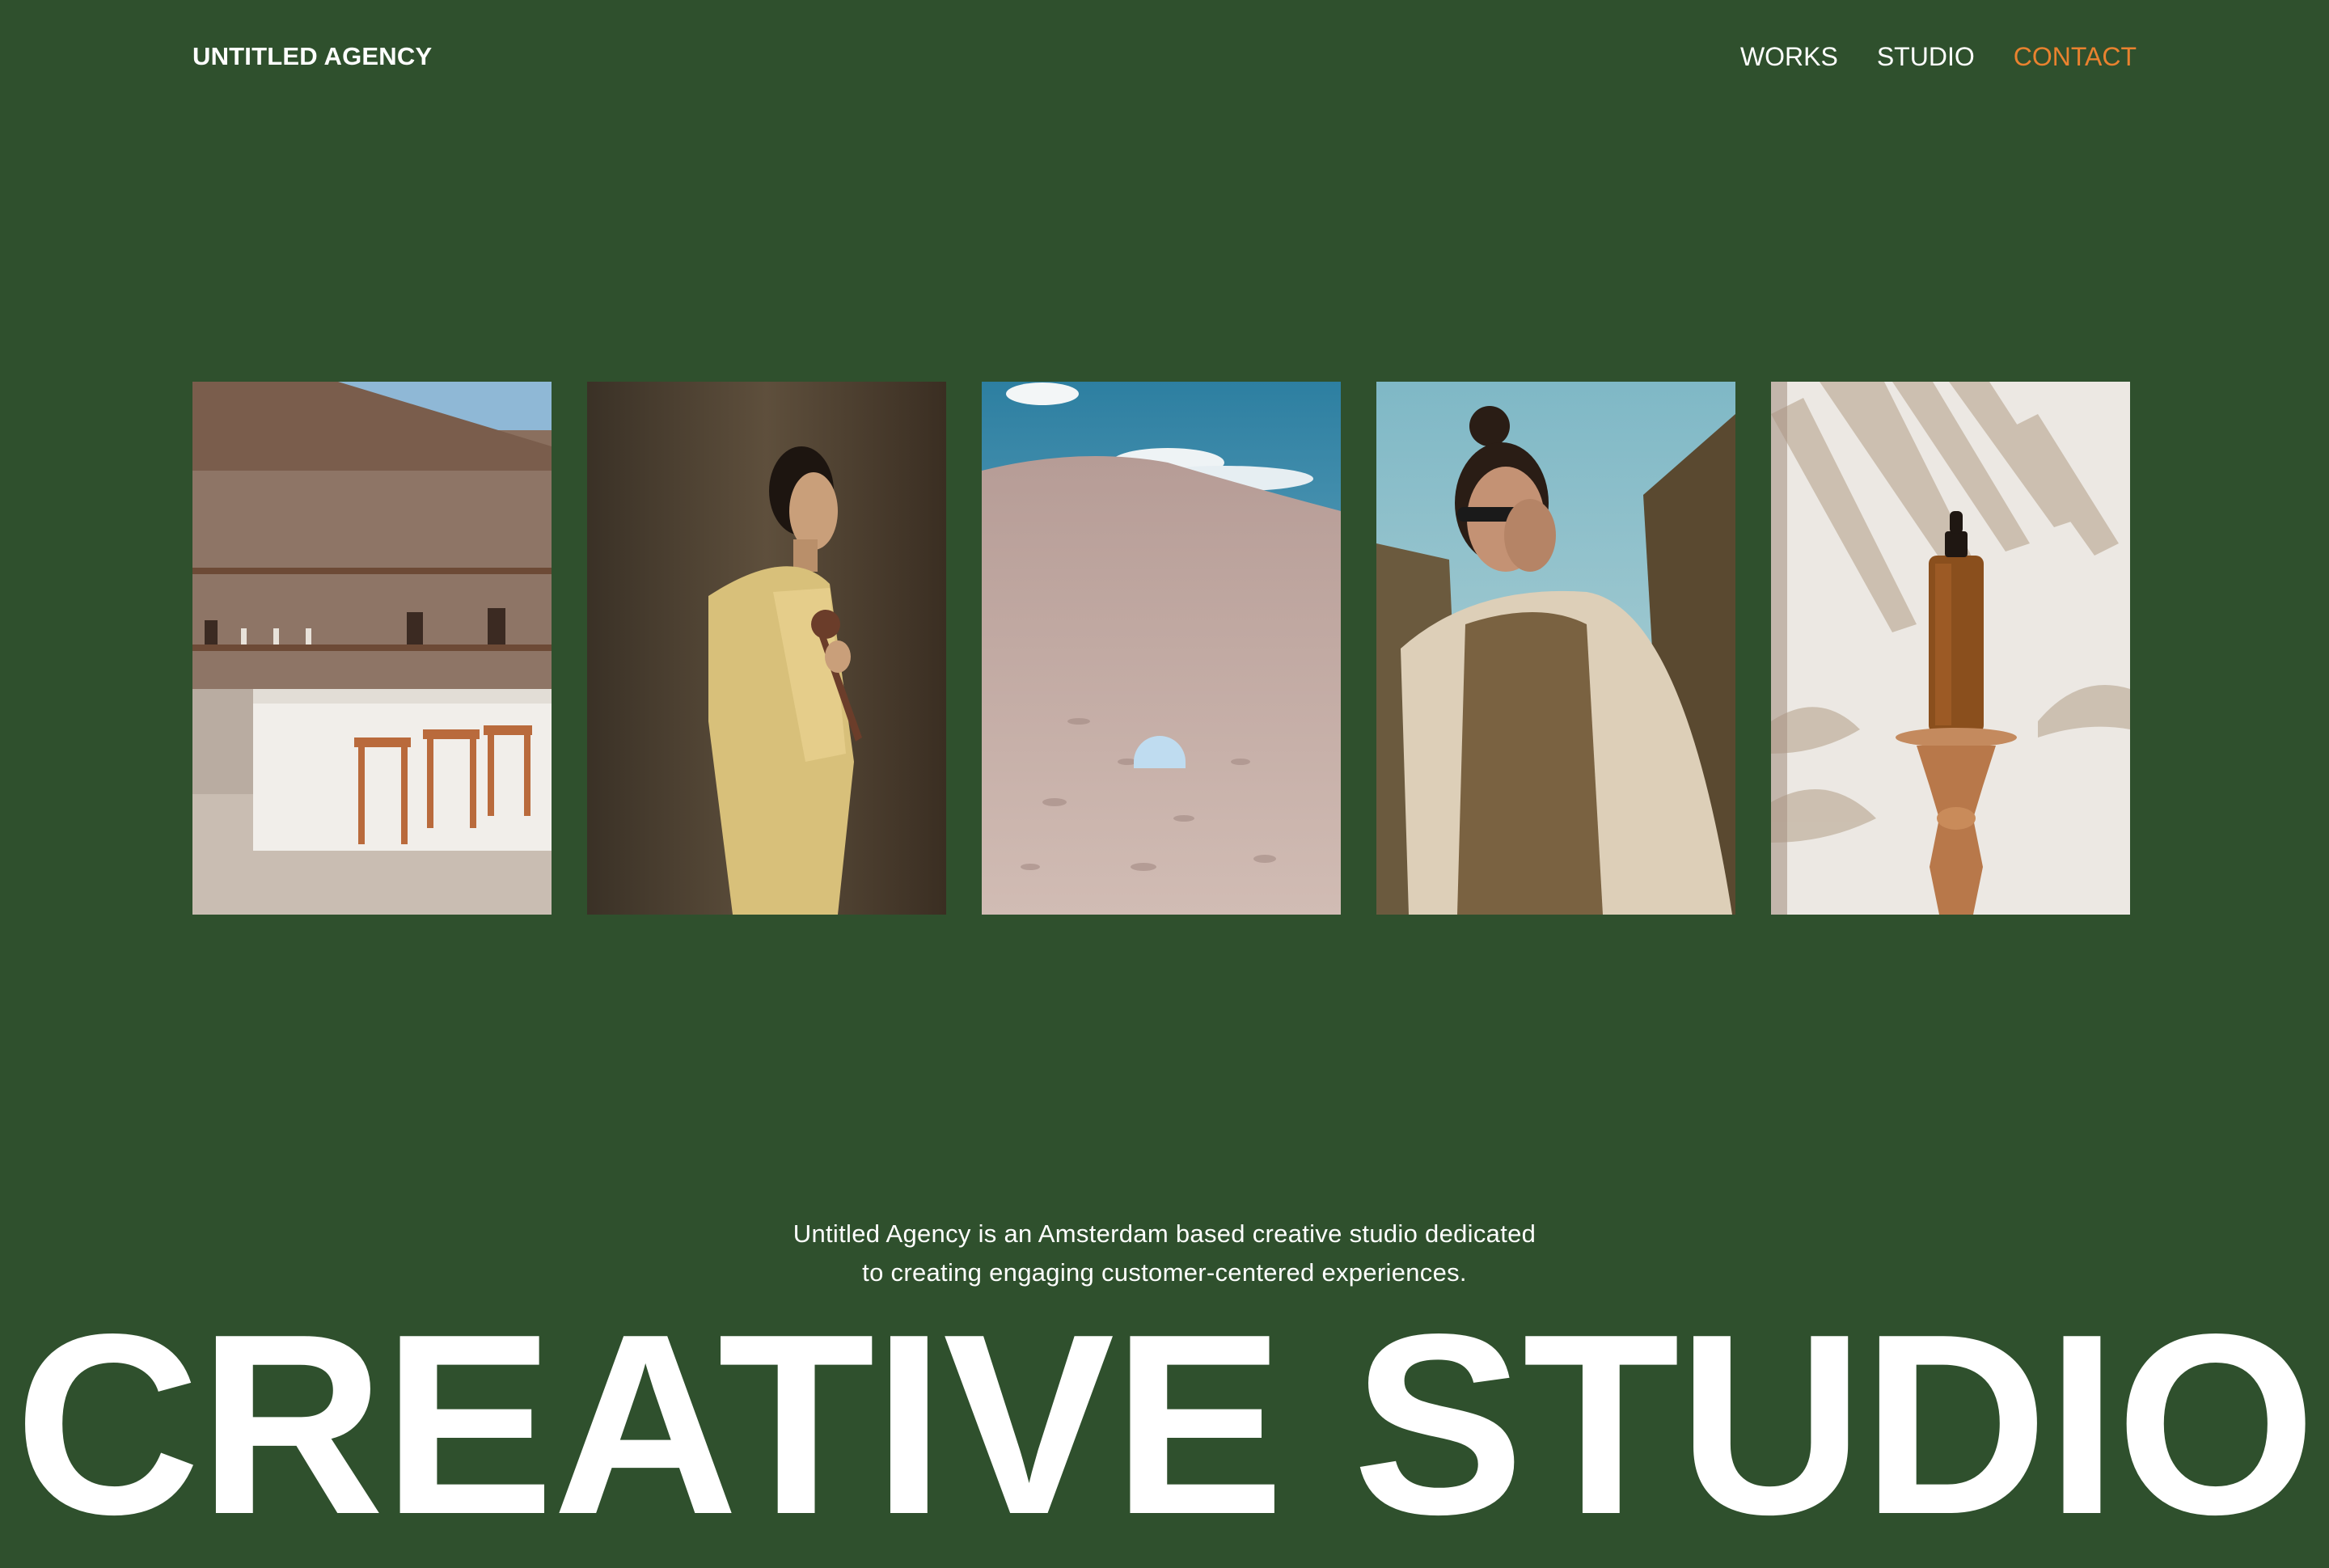 The height and width of the screenshot is (1568, 2329). What do you see at coordinates (1926, 56) in the screenshot?
I see `nav-link-studio: STUDIO` at bounding box center [1926, 56].